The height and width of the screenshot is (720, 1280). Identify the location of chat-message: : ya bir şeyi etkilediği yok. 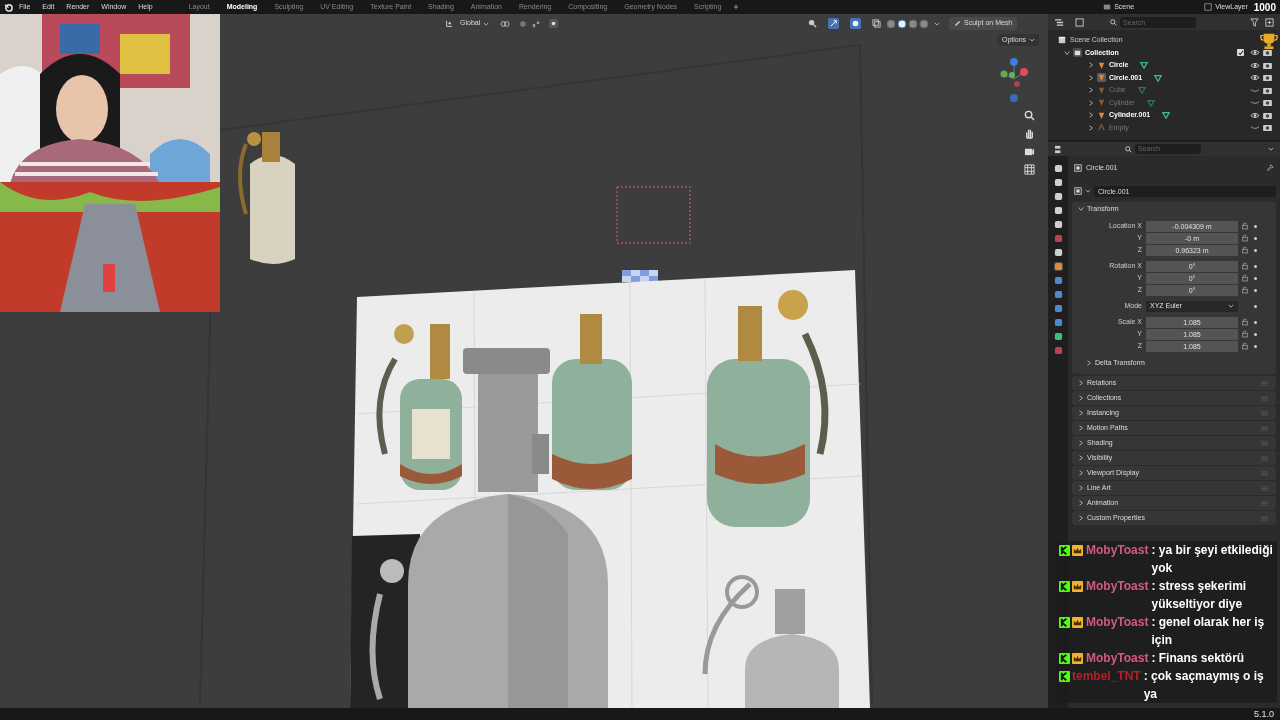
(1212, 559).